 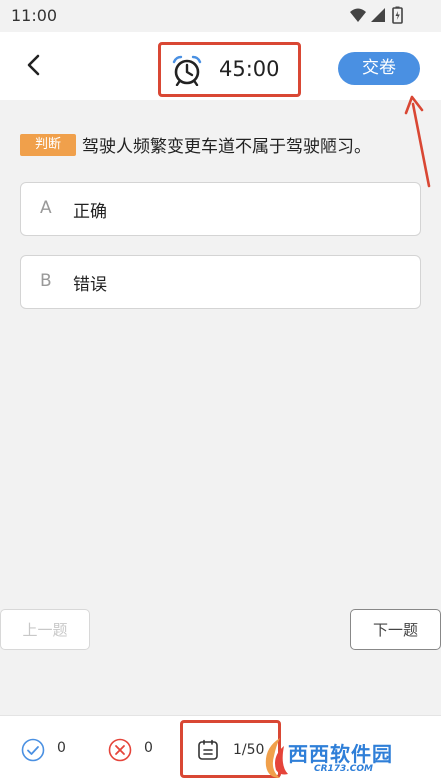 What do you see at coordinates (33, 750) in the screenshot?
I see `check-circle-icon` at bounding box center [33, 750].